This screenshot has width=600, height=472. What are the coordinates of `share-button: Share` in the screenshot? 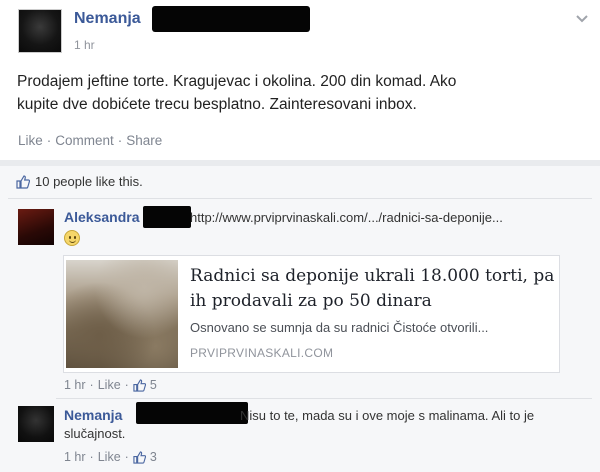 It's located at (144, 140).